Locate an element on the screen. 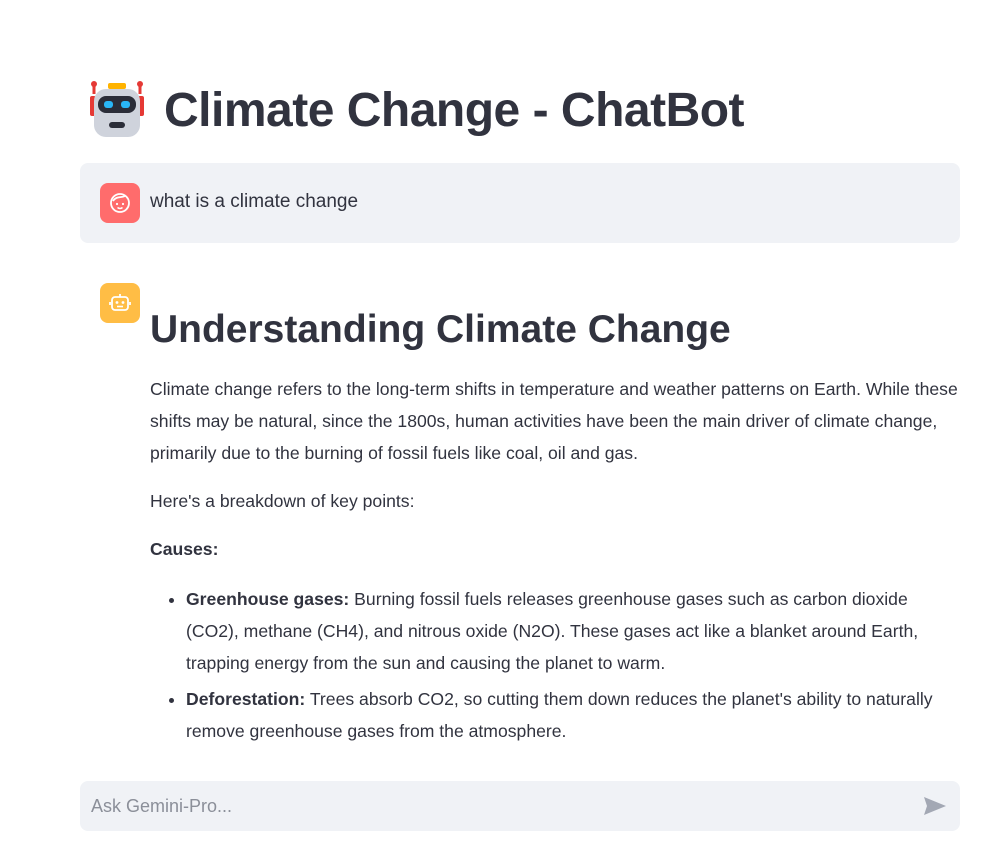  user-avatar is located at coordinates (120, 203).